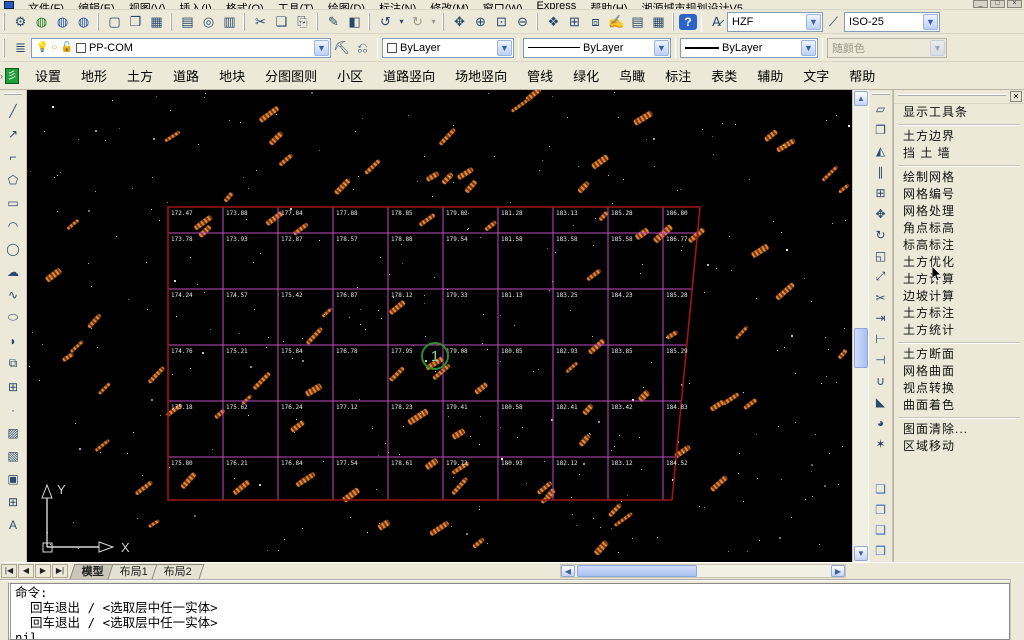 The height and width of the screenshot is (640, 1024). What do you see at coordinates (959, 112) in the screenshot?
I see `palette-item-显示工具条: 显示工具条` at bounding box center [959, 112].